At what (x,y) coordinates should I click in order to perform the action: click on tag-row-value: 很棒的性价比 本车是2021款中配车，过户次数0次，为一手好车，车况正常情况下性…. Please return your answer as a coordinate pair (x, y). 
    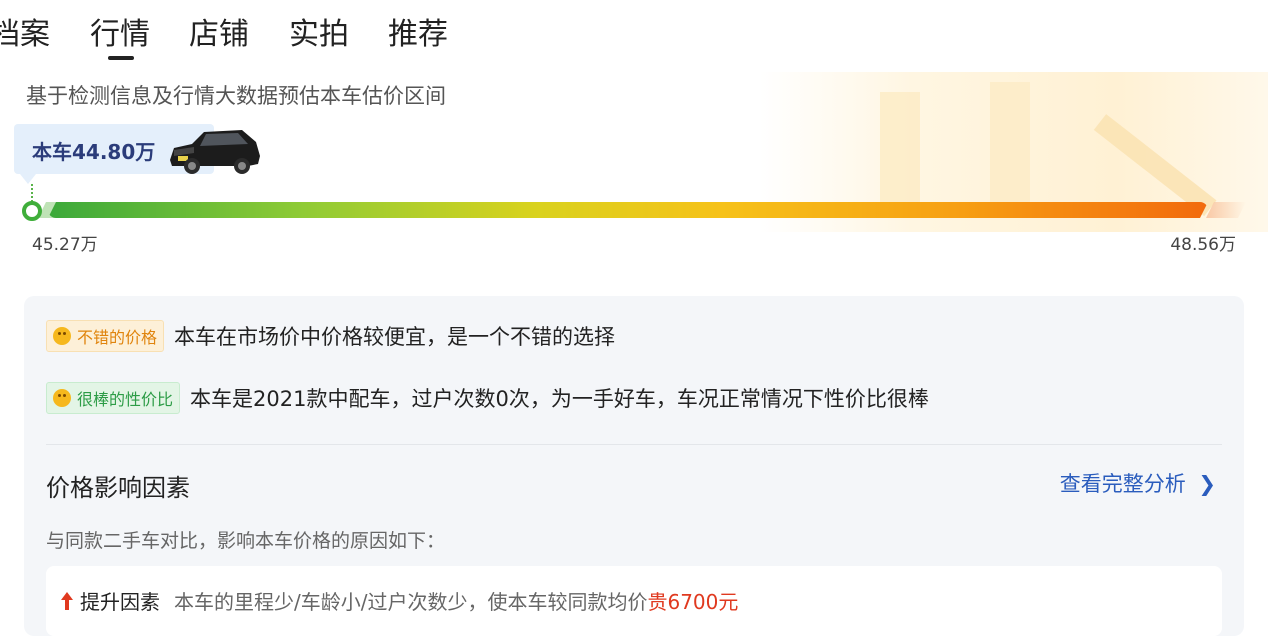
    Looking at the image, I should click on (487, 398).